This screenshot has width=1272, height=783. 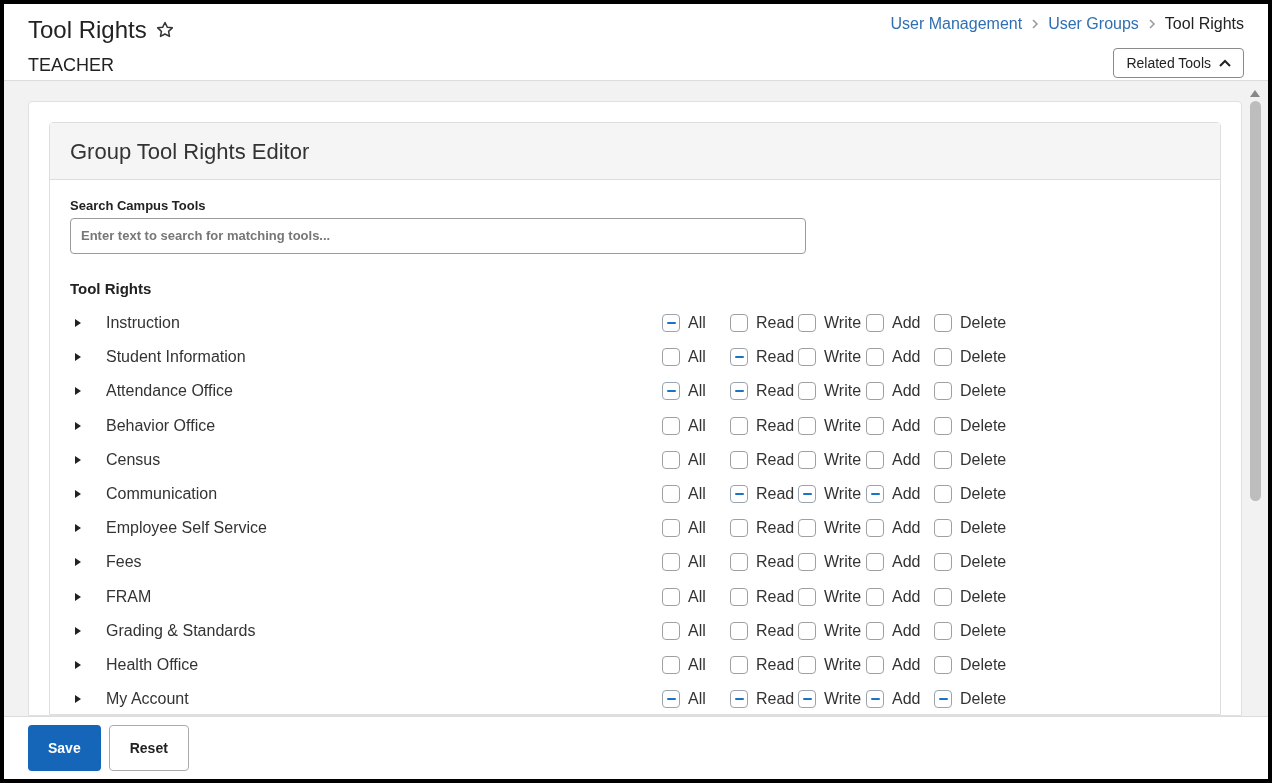 I want to click on breadcrumb-link: User Management, so click(x=956, y=24).